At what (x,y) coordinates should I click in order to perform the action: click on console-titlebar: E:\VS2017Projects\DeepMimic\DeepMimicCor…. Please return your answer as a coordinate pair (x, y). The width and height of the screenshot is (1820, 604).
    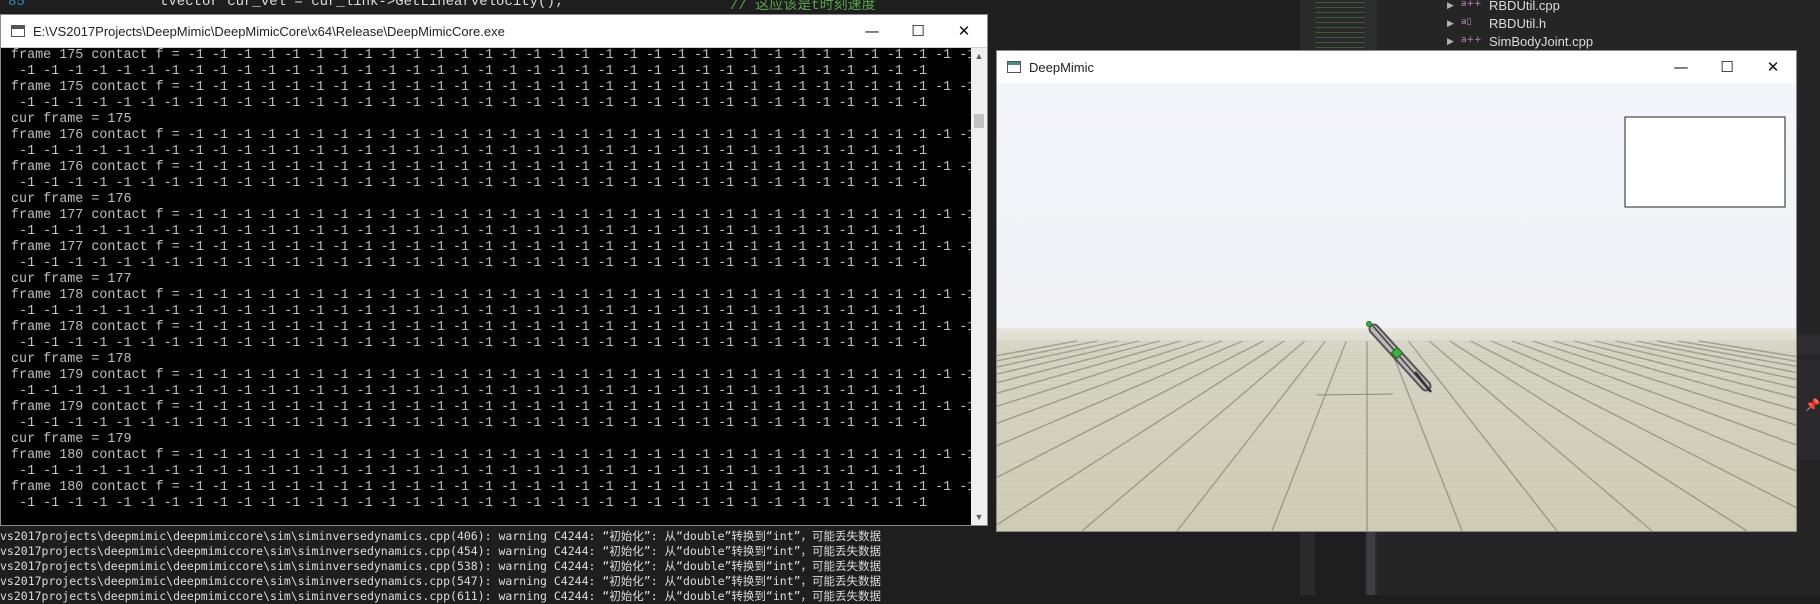
    Looking at the image, I should click on (494, 31).